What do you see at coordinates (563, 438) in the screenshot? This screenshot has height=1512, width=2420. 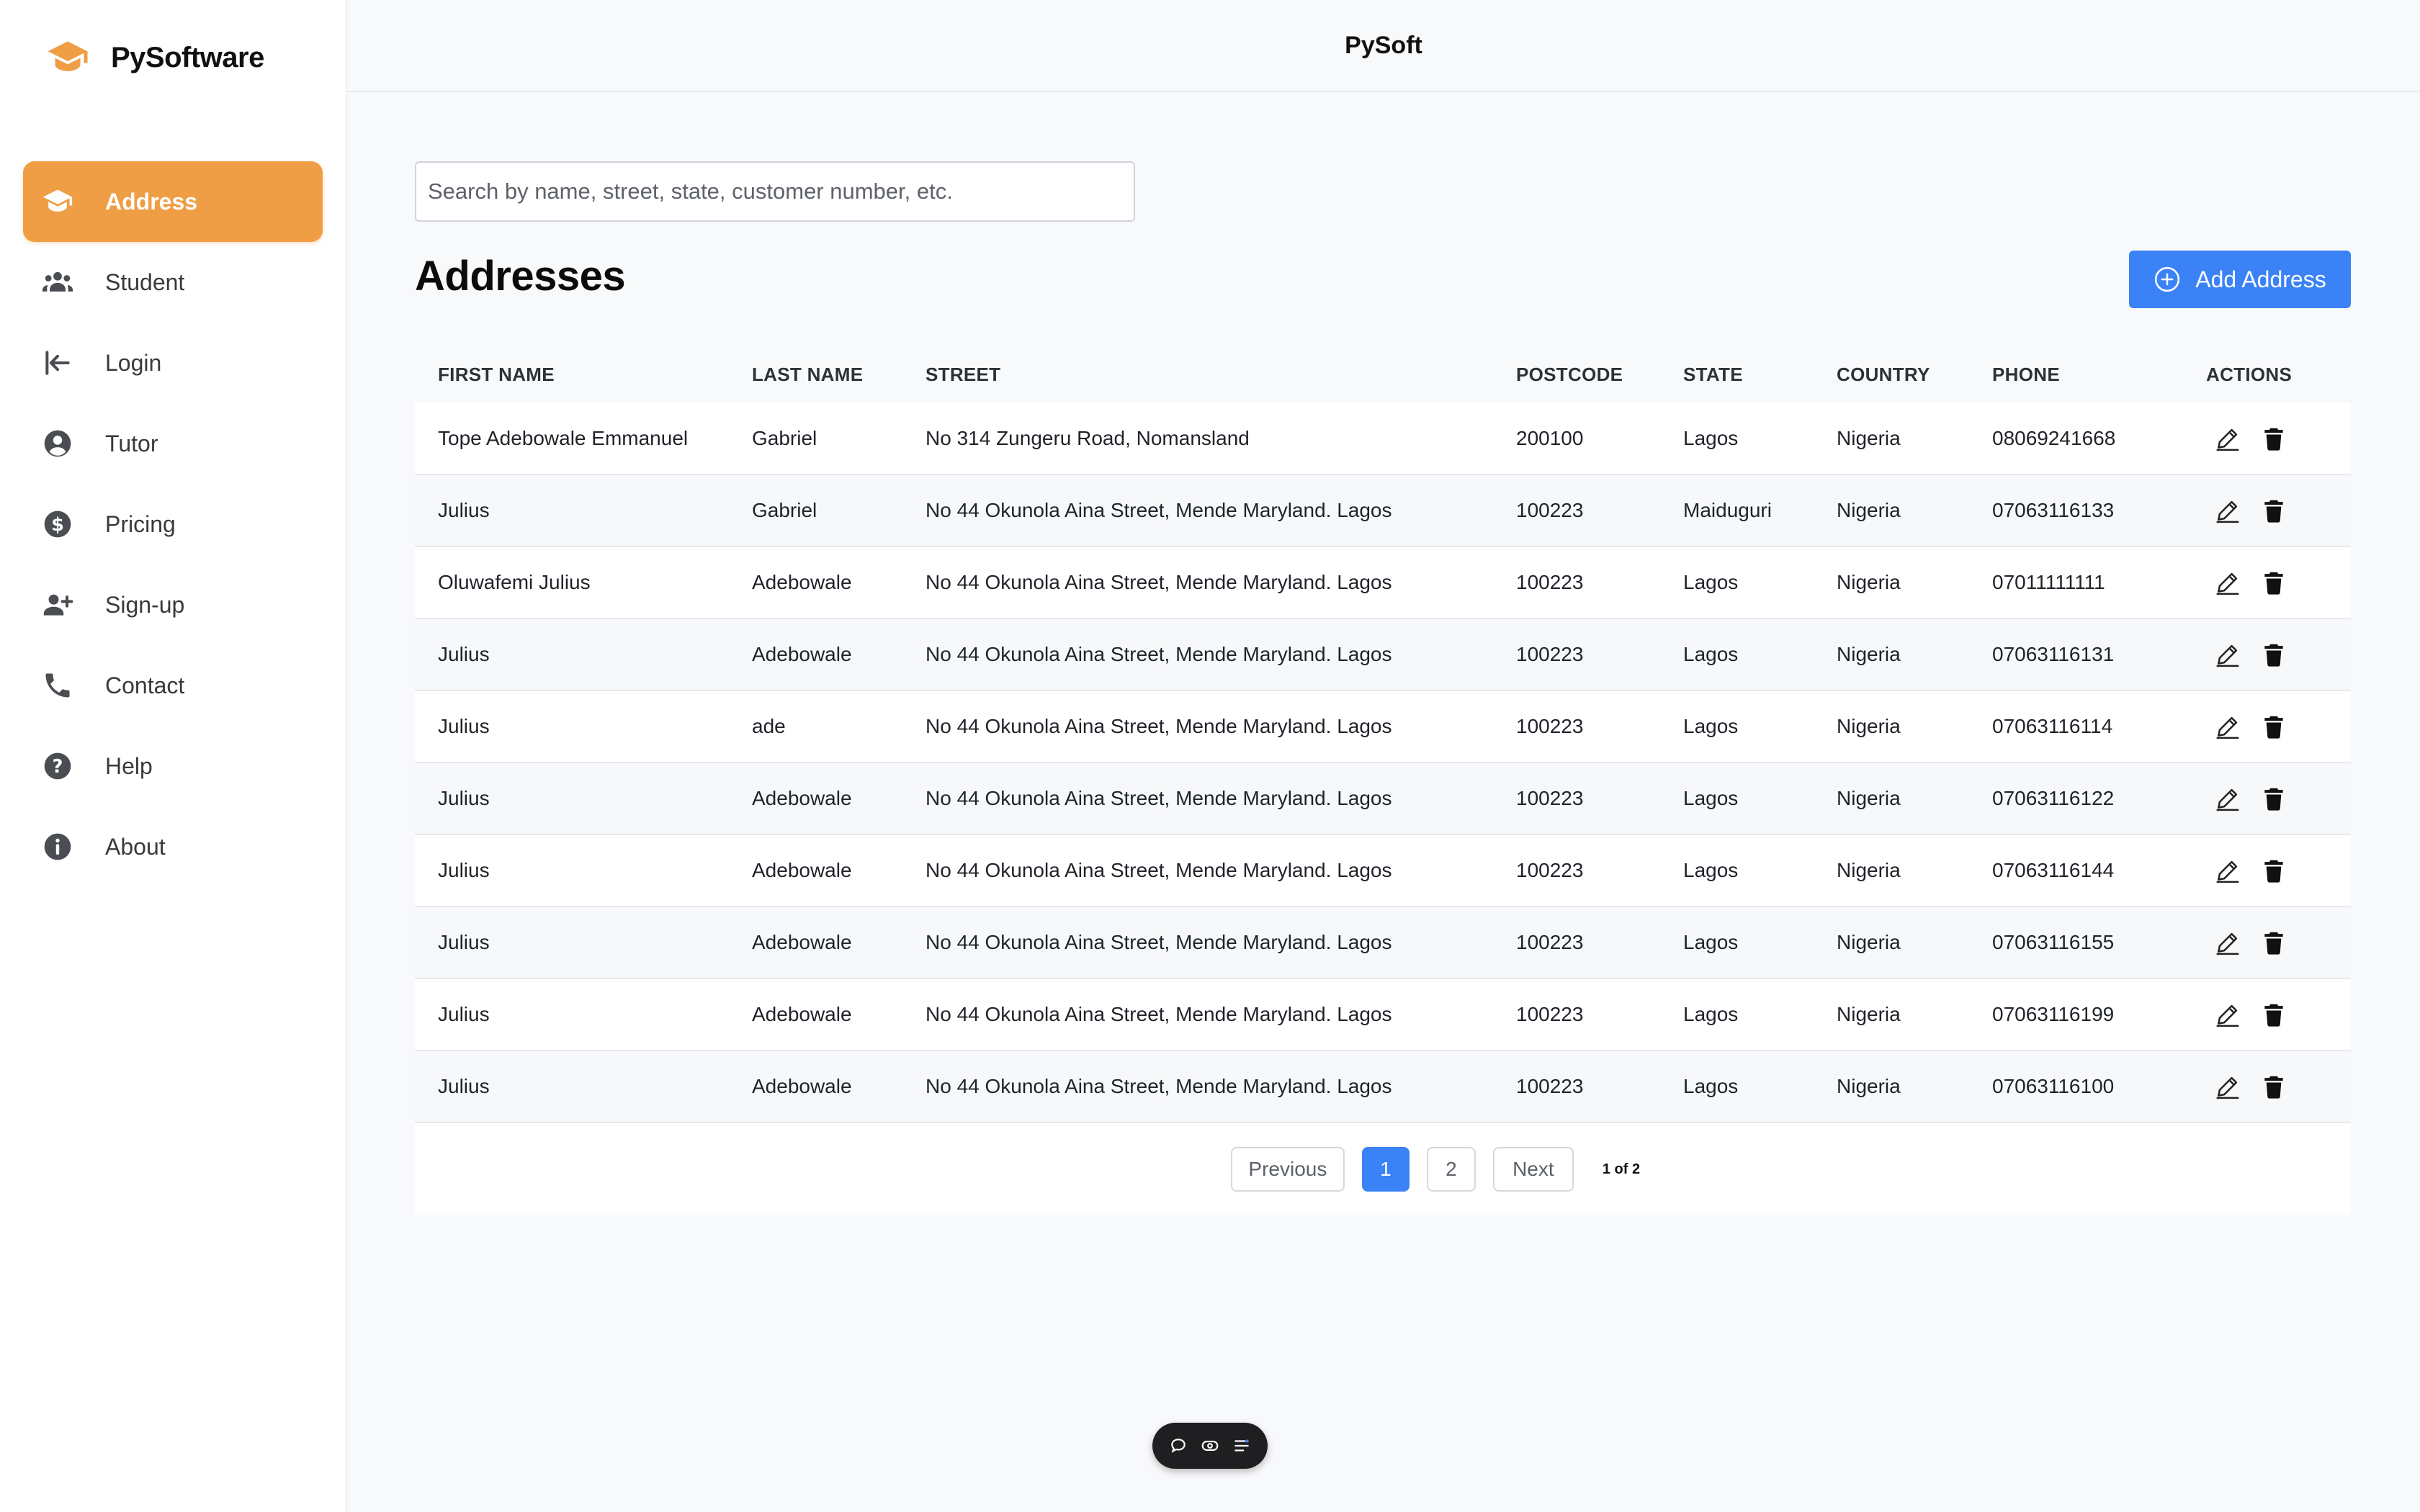 I see `cell-first-name: Tope Adebowale Emmanuel` at bounding box center [563, 438].